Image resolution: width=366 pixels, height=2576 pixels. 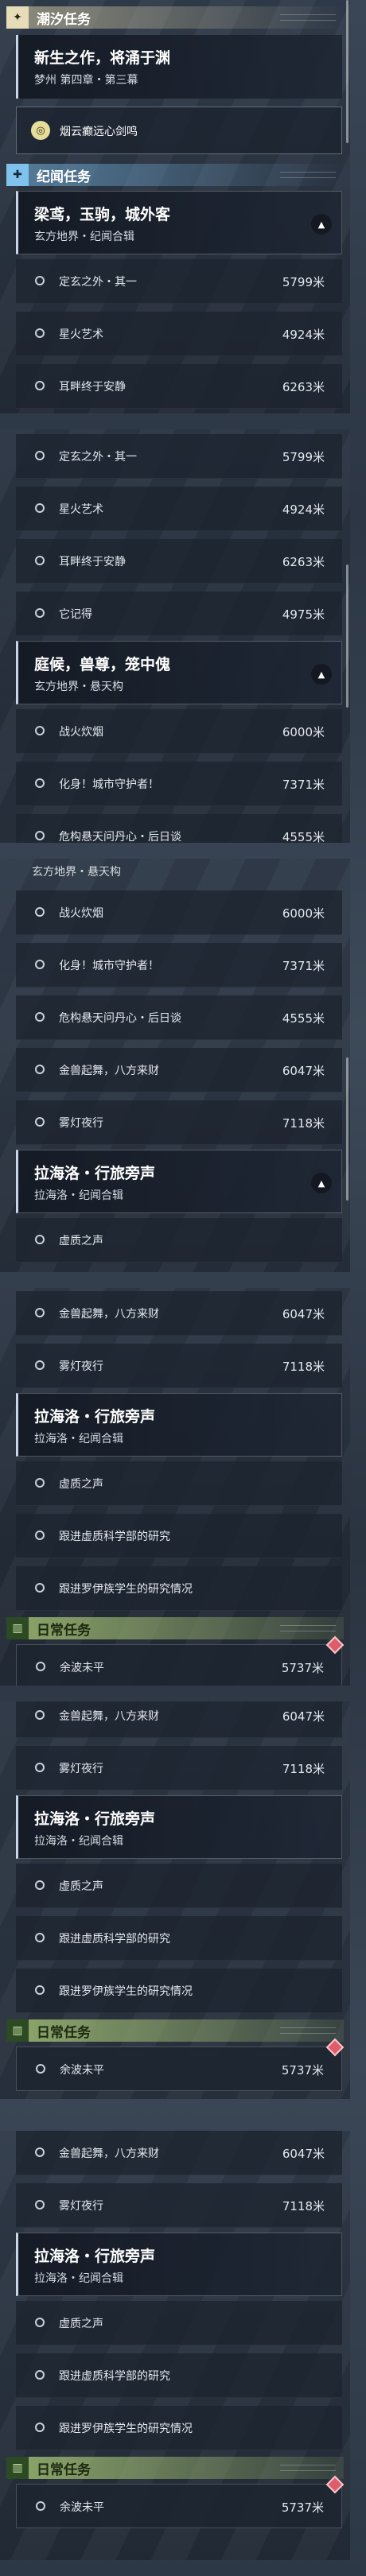 I want to click on step-label: 余波未平, so click(x=82, y=2507).